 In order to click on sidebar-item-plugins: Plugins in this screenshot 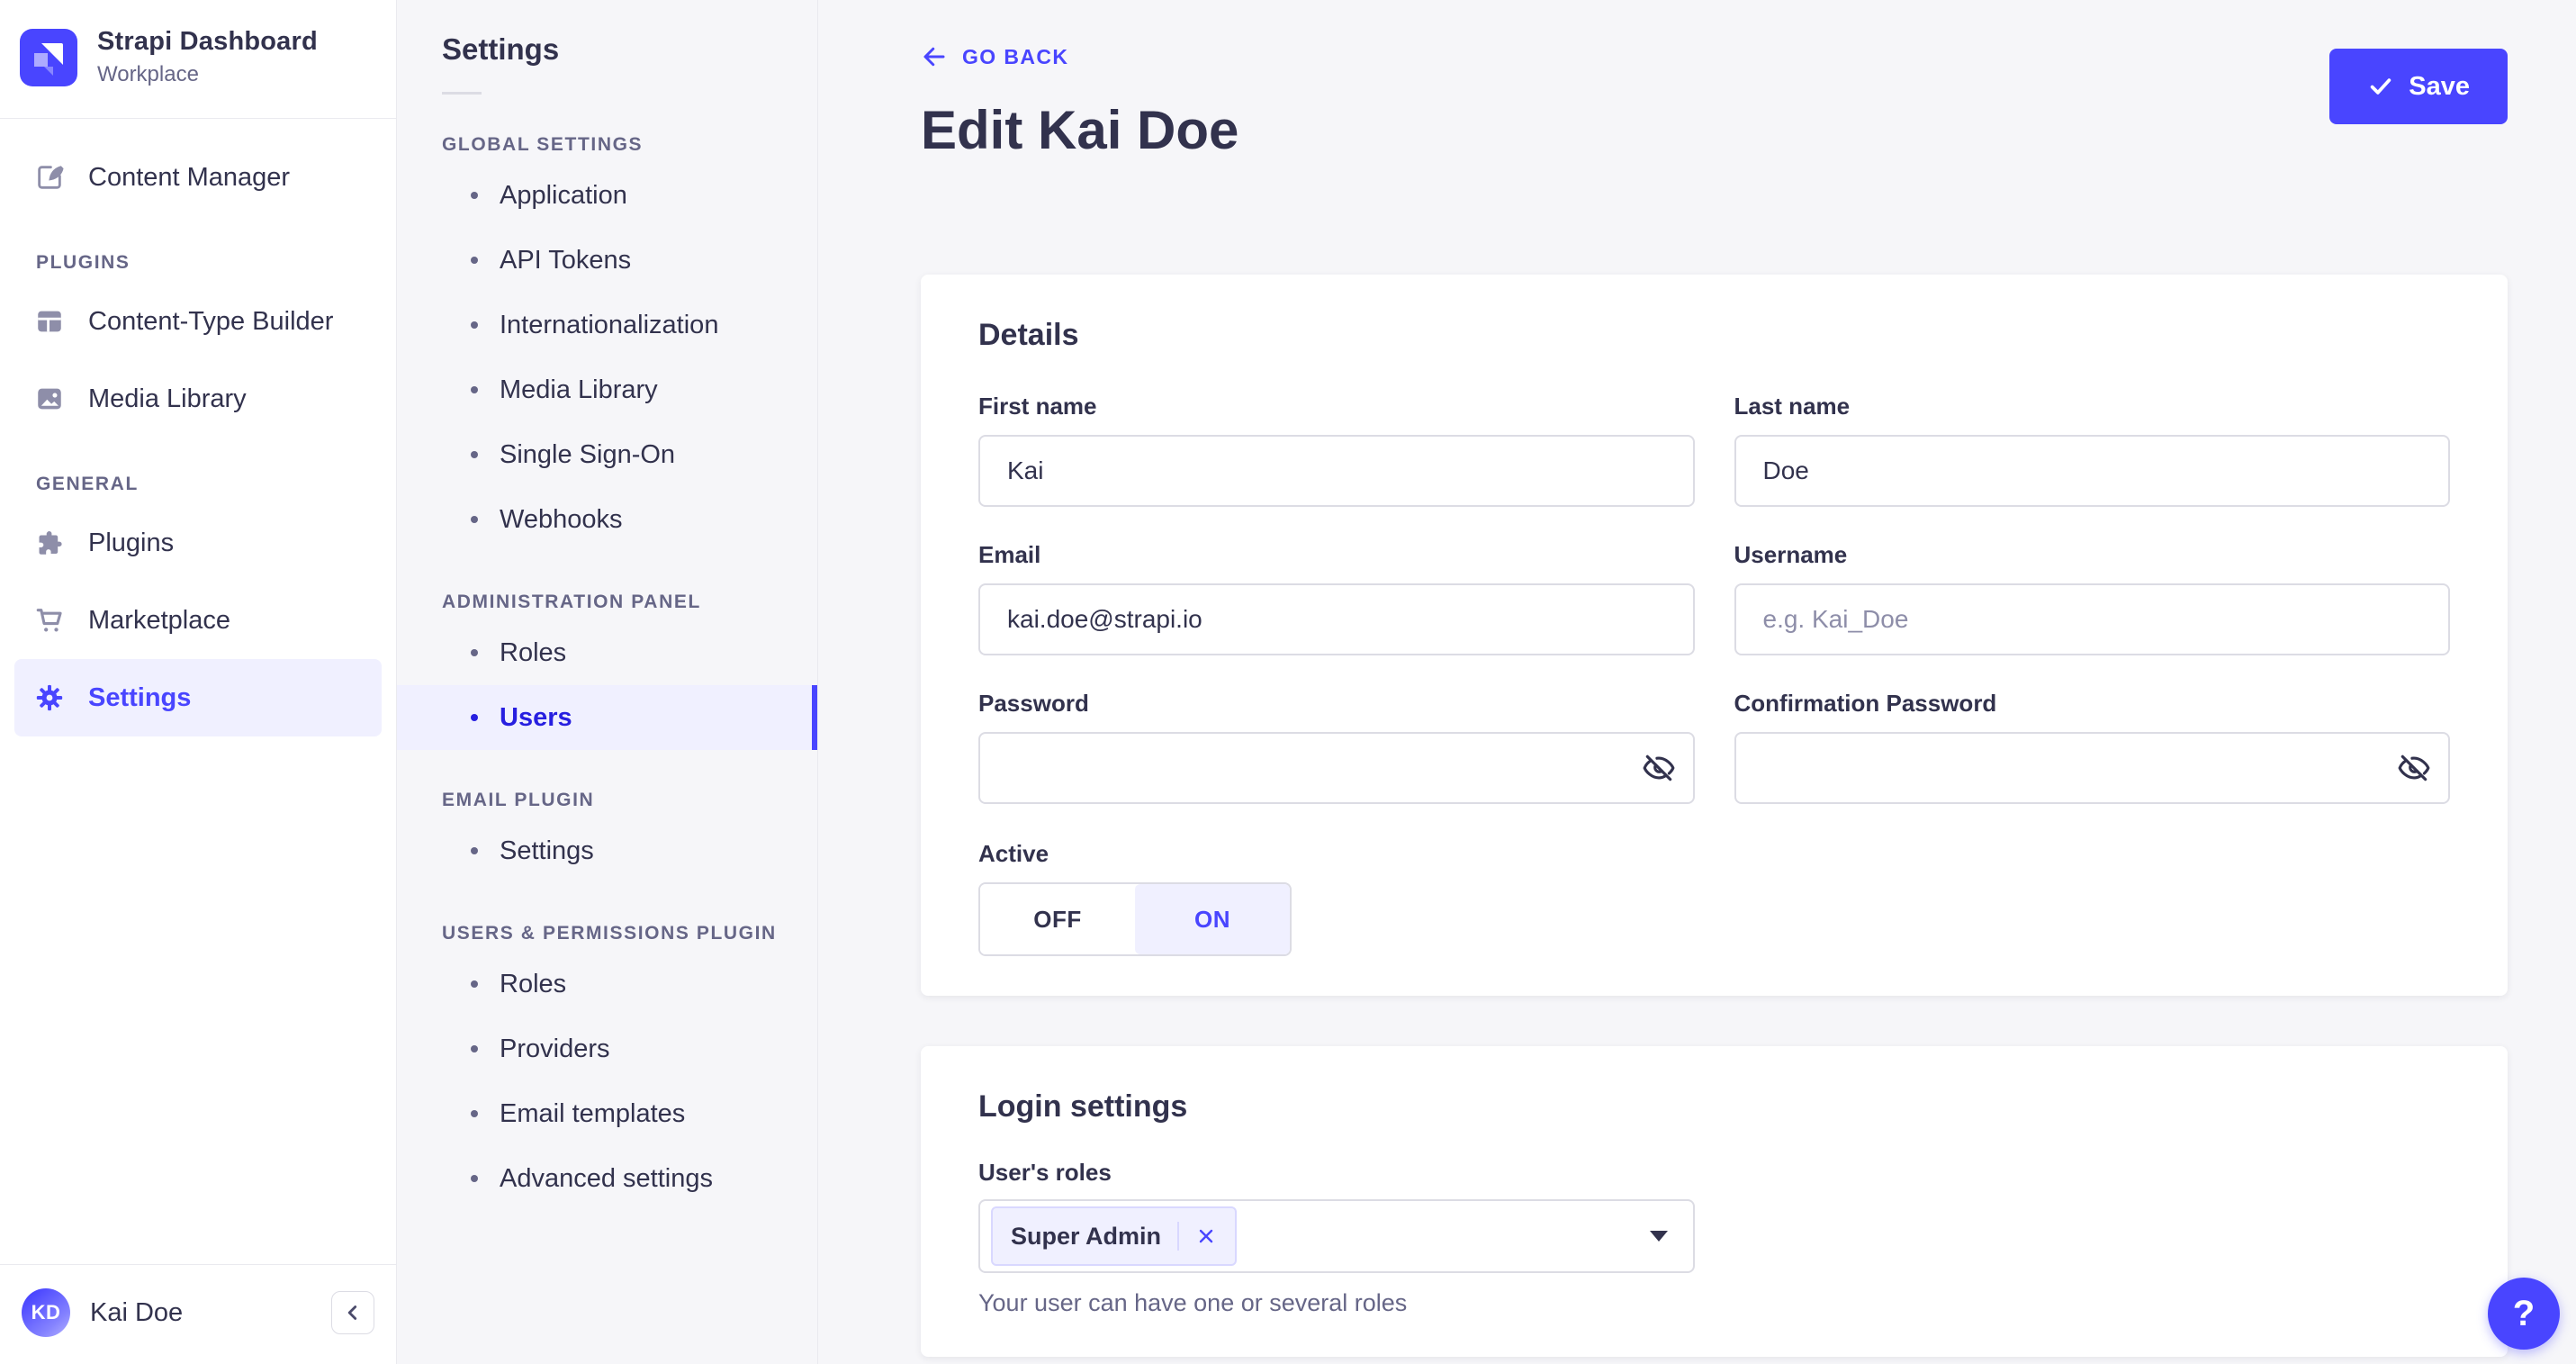, I will do `click(198, 543)`.